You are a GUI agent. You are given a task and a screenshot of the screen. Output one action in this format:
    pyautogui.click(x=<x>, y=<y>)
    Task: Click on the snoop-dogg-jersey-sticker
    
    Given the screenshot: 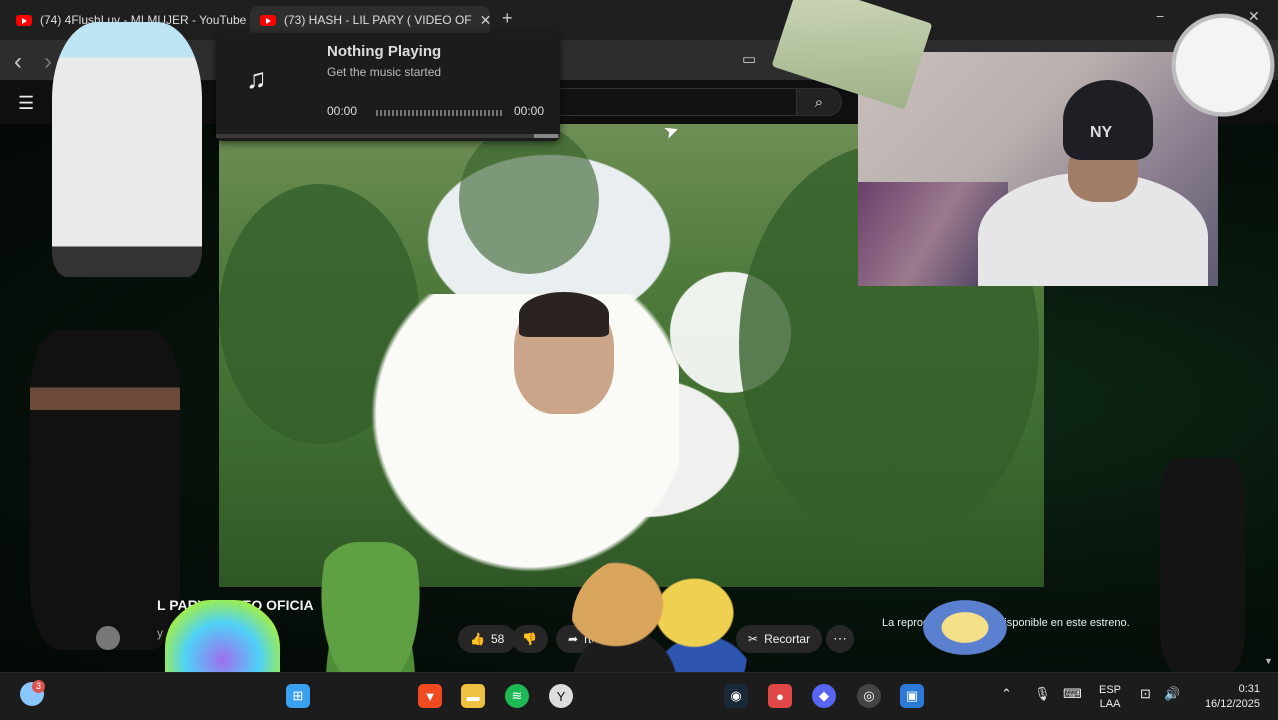 What is the action you would take?
    pyautogui.click(x=1202, y=565)
    